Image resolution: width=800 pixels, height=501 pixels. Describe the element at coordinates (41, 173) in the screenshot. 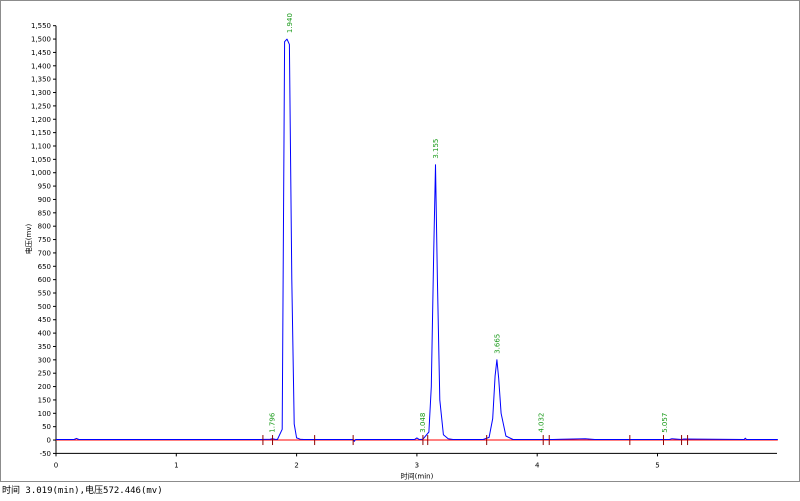

I see `y-tick-label: 1,000` at that location.